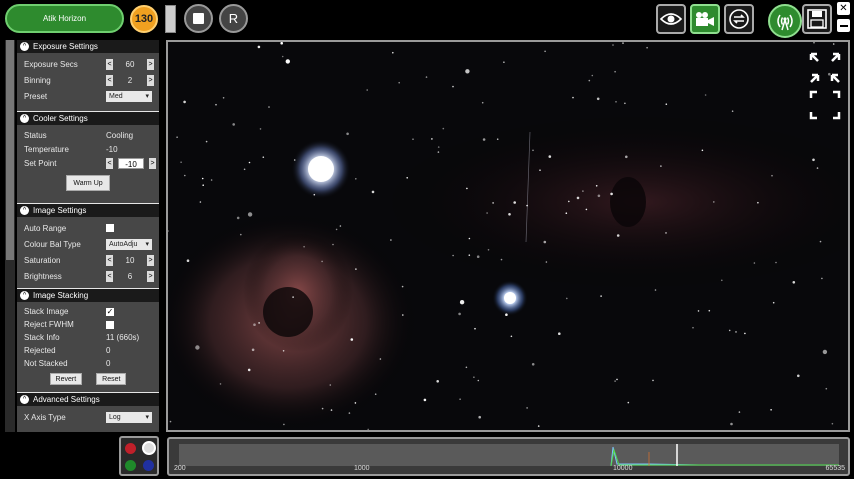 This screenshot has height=479, width=854. I want to click on luminance-channel-button, so click(149, 448).